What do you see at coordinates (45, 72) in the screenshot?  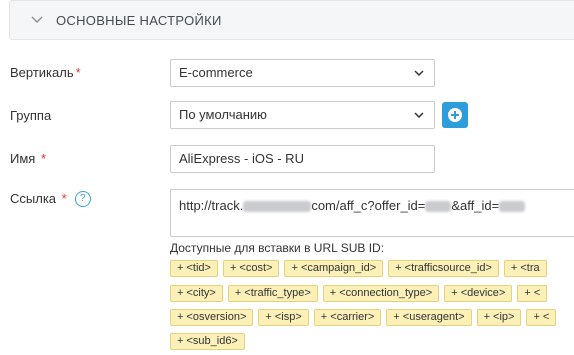 I see `vertical-label: Вертикаль *` at bounding box center [45, 72].